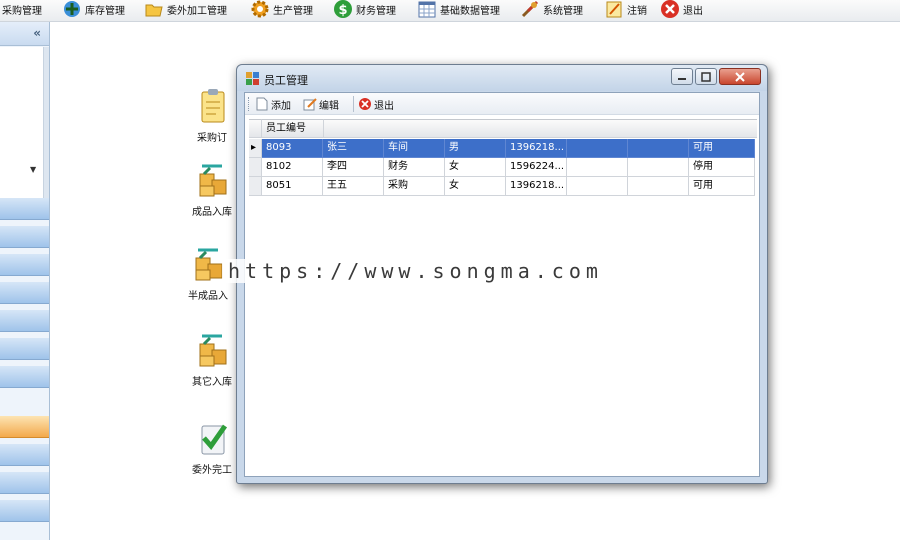 Image resolution: width=900 pixels, height=540 pixels. I want to click on grid-header-row: 员工编号, so click(503, 128).